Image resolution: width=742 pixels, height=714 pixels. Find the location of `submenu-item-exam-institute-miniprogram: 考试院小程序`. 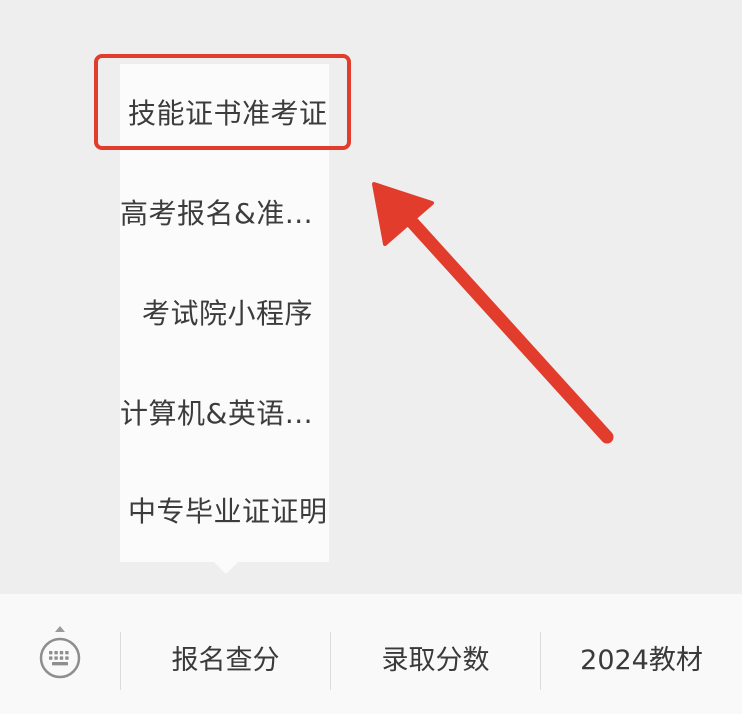

submenu-item-exam-institute-miniprogram: 考试院小程序 is located at coordinates (235, 314).